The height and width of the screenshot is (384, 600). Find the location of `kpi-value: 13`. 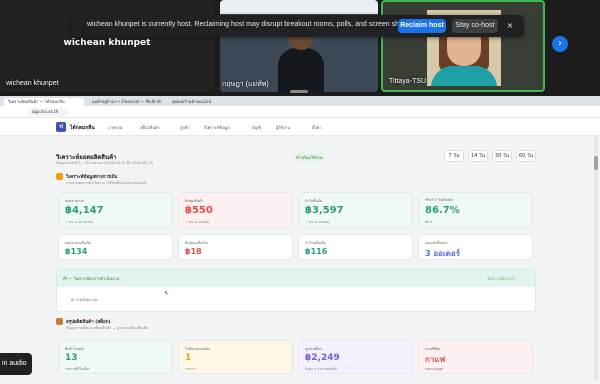

kpi-value: 13 is located at coordinates (71, 358).